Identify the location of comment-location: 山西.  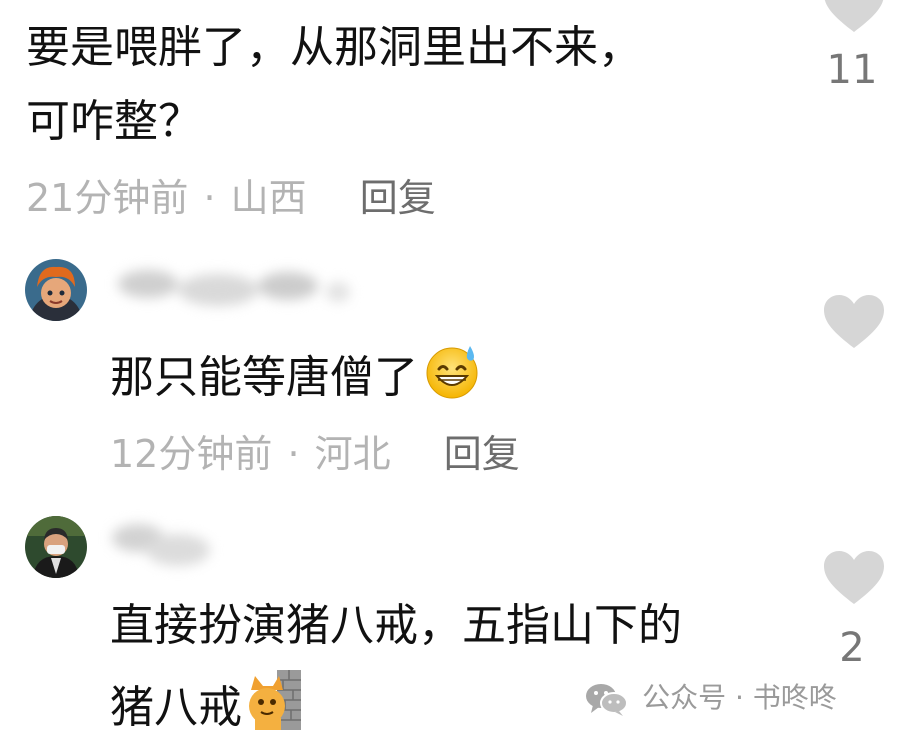
(268, 198).